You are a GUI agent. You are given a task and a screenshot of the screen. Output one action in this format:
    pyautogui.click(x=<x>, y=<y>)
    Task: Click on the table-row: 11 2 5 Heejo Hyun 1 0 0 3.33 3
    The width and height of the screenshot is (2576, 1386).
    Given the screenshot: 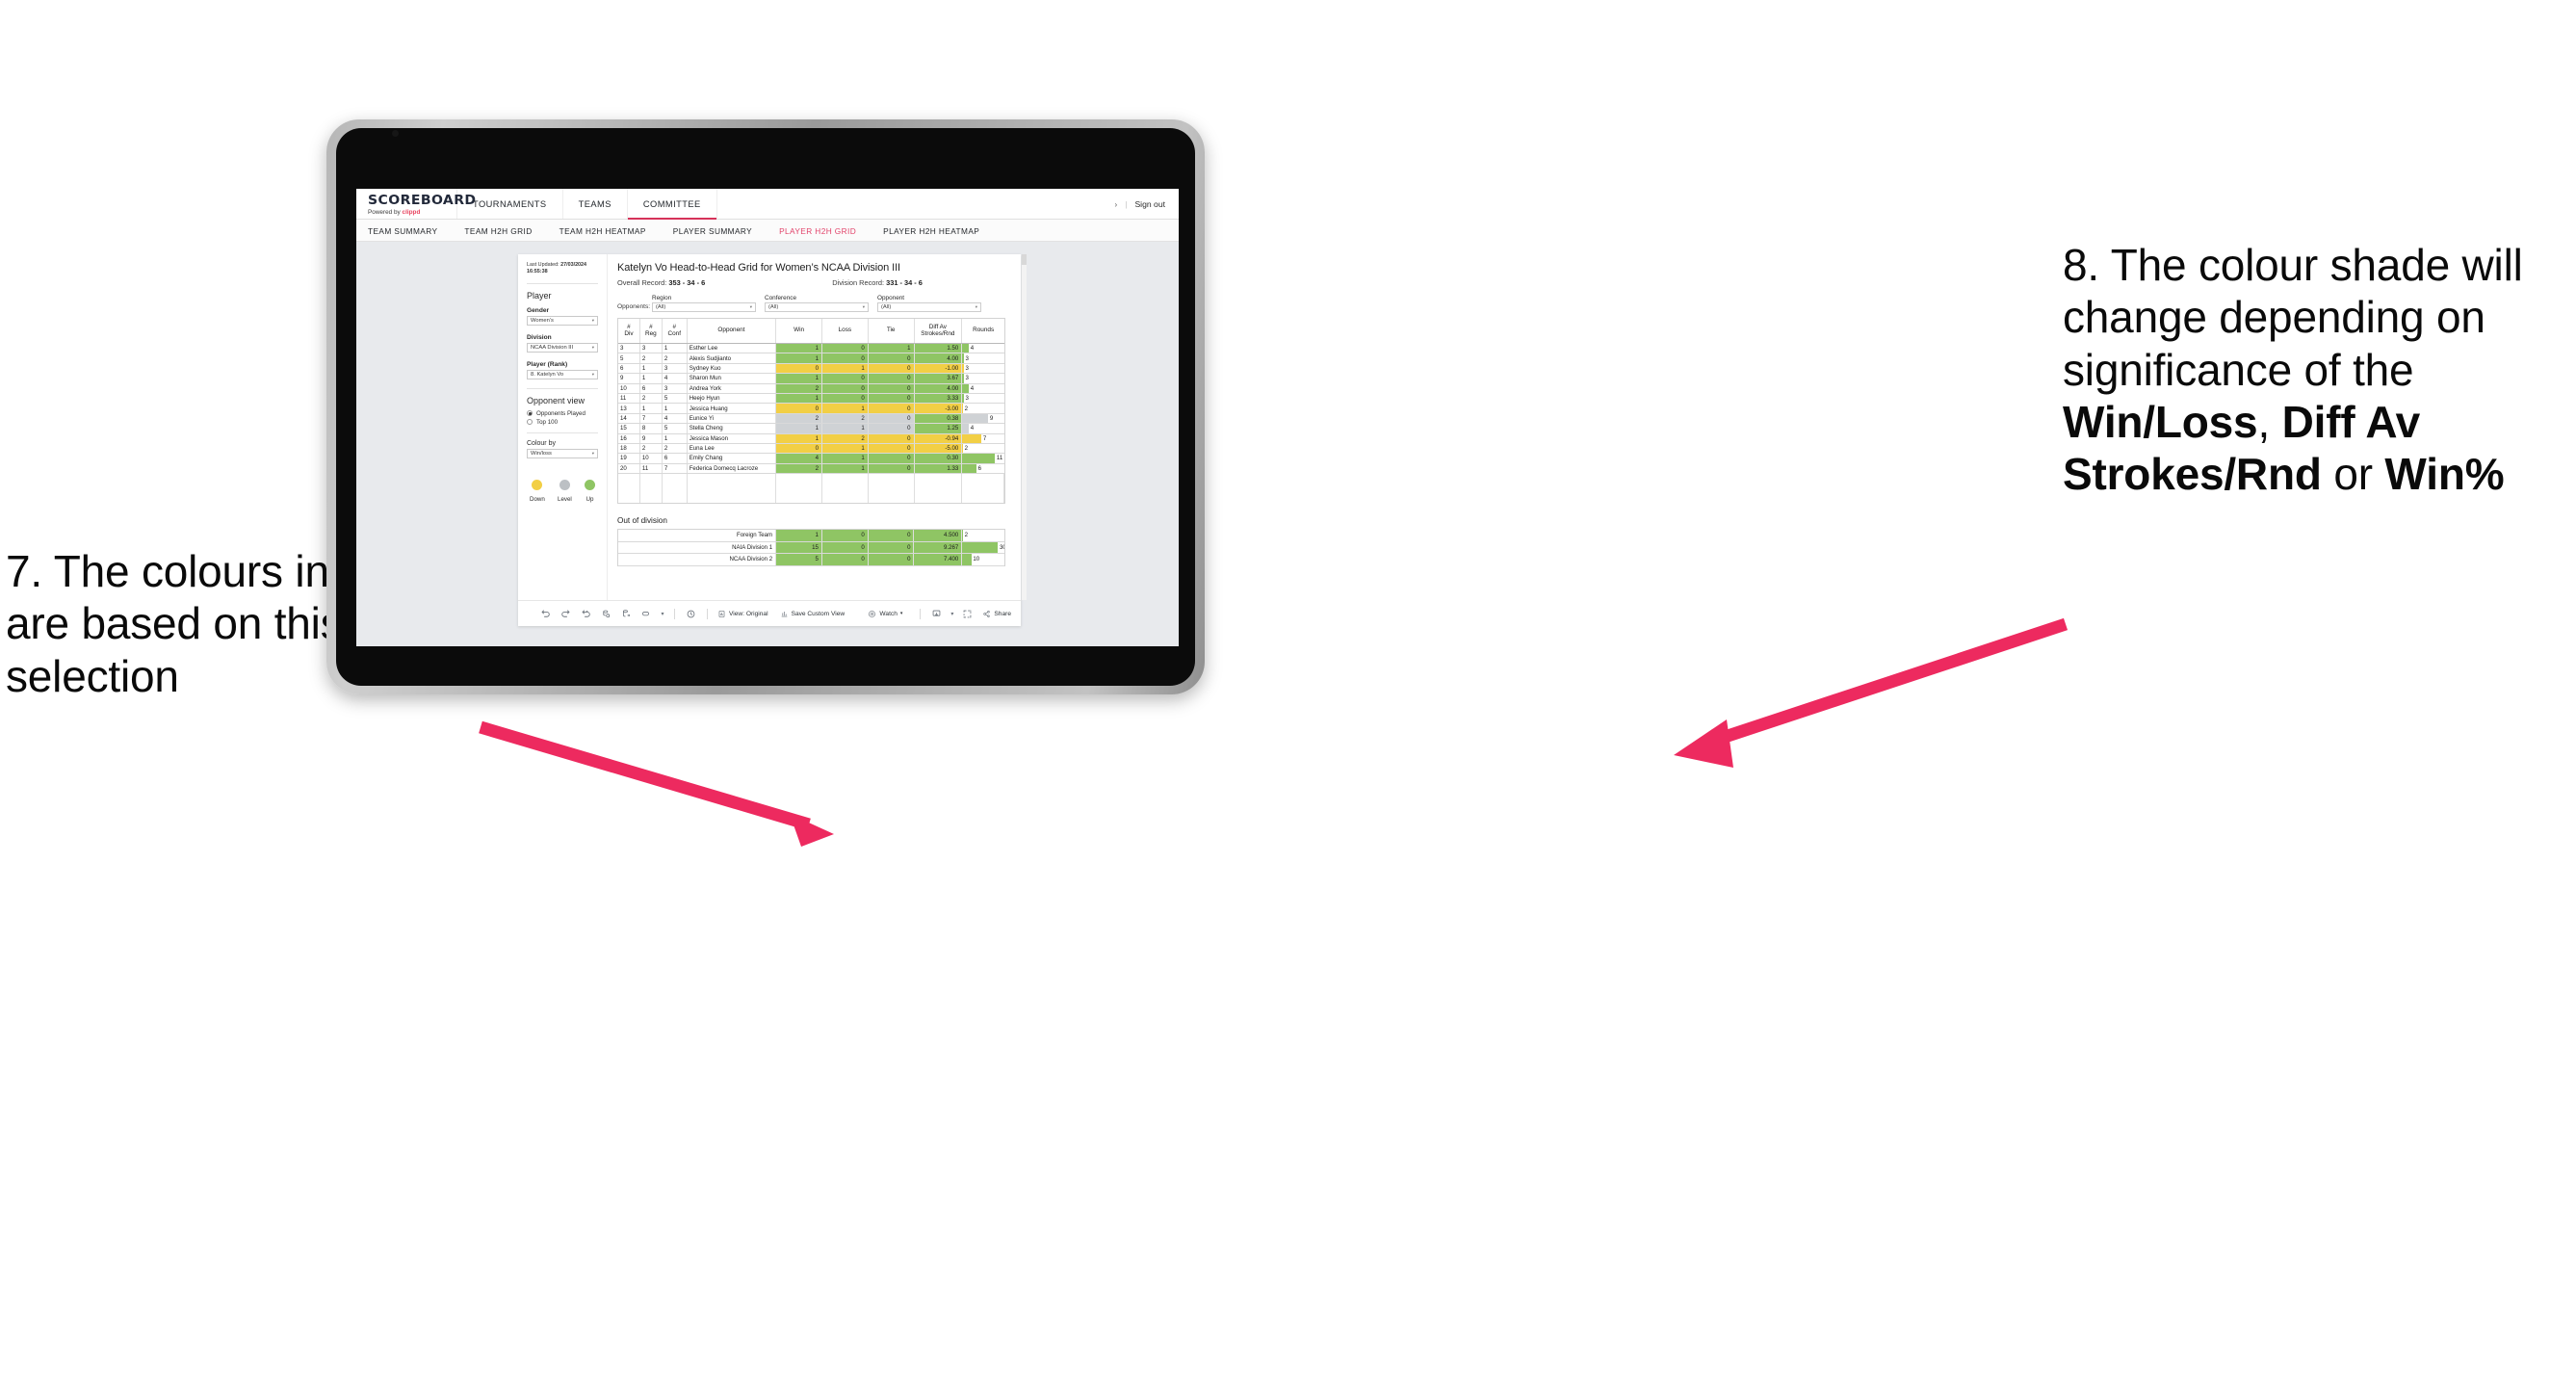 What is the action you would take?
    pyautogui.click(x=811, y=399)
    